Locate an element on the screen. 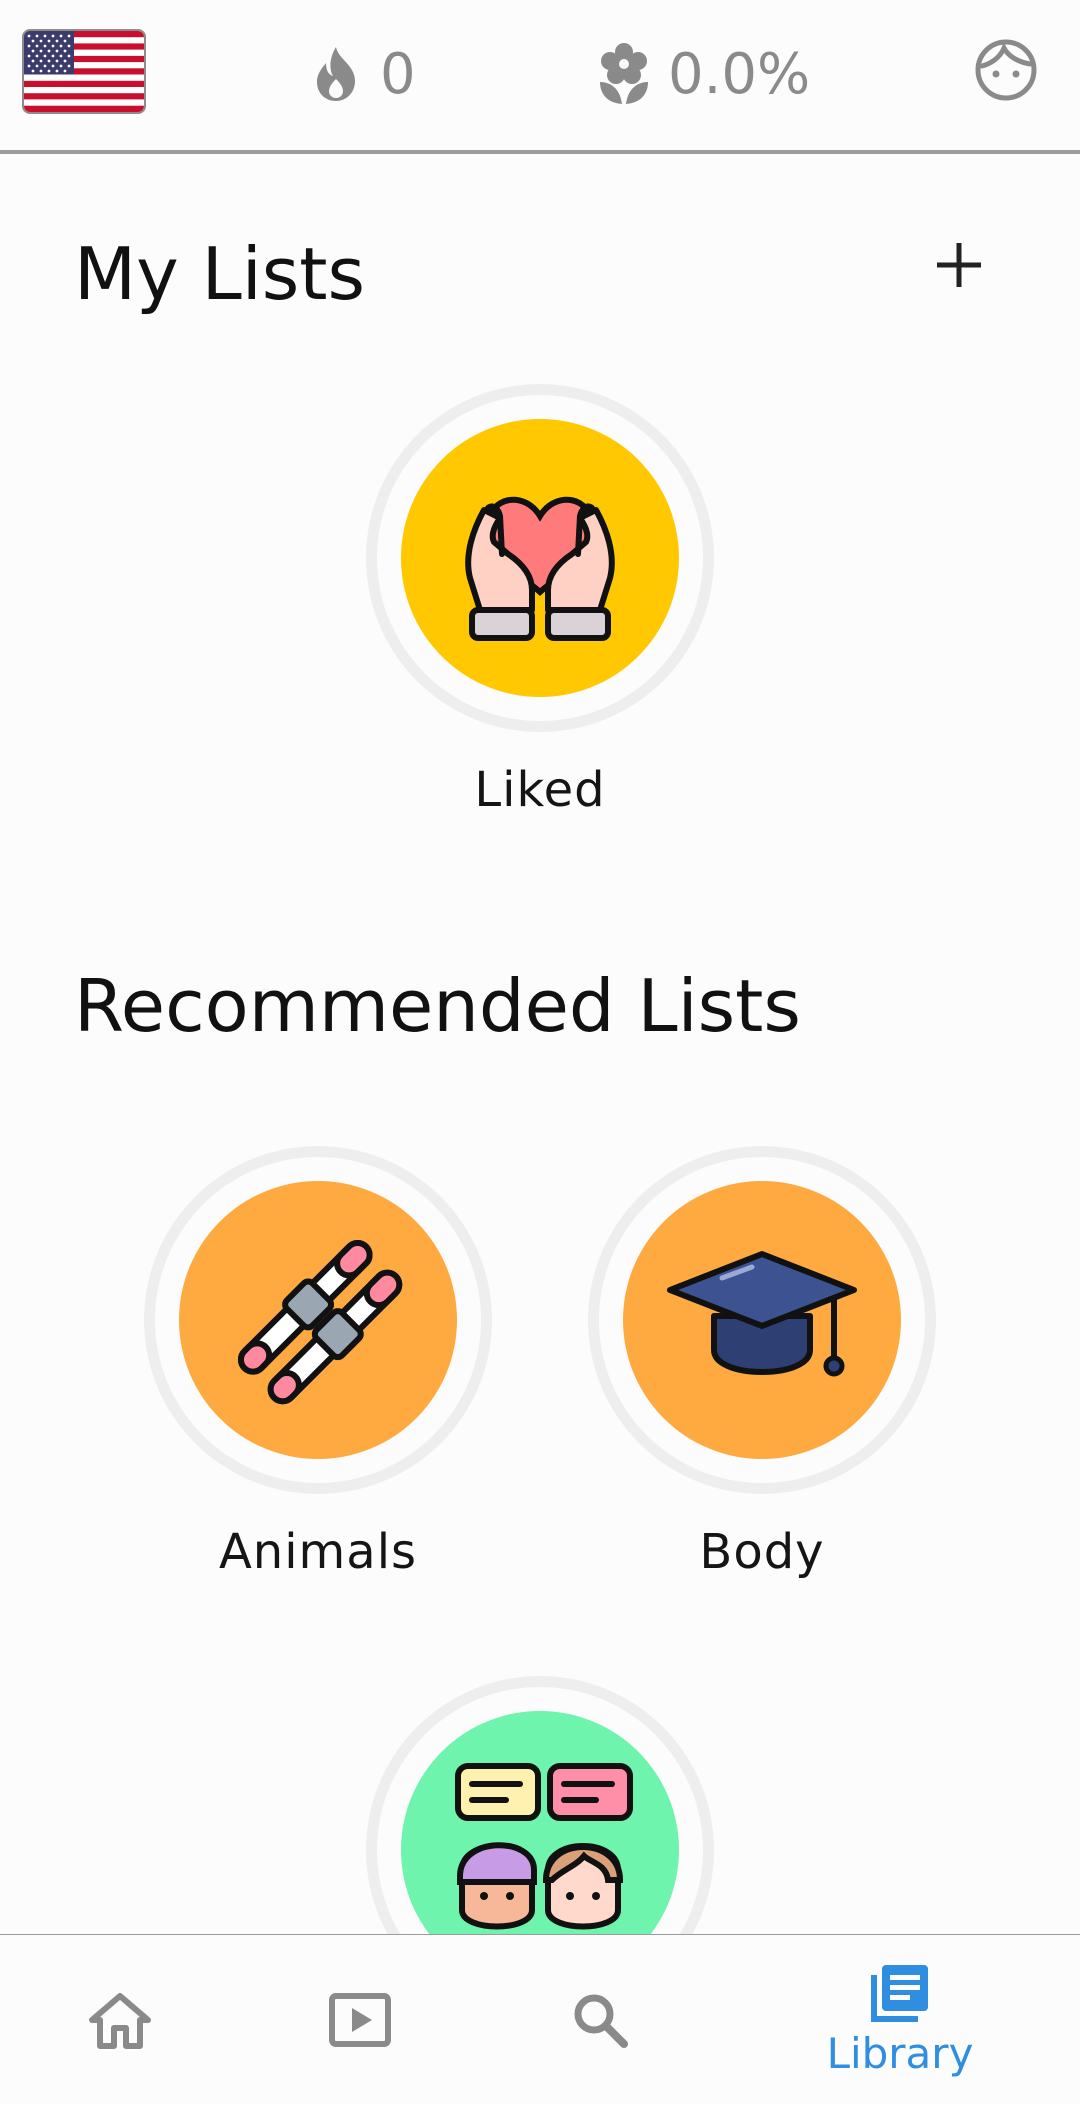  top-bar: 0 0.0% is located at coordinates (540, 75).